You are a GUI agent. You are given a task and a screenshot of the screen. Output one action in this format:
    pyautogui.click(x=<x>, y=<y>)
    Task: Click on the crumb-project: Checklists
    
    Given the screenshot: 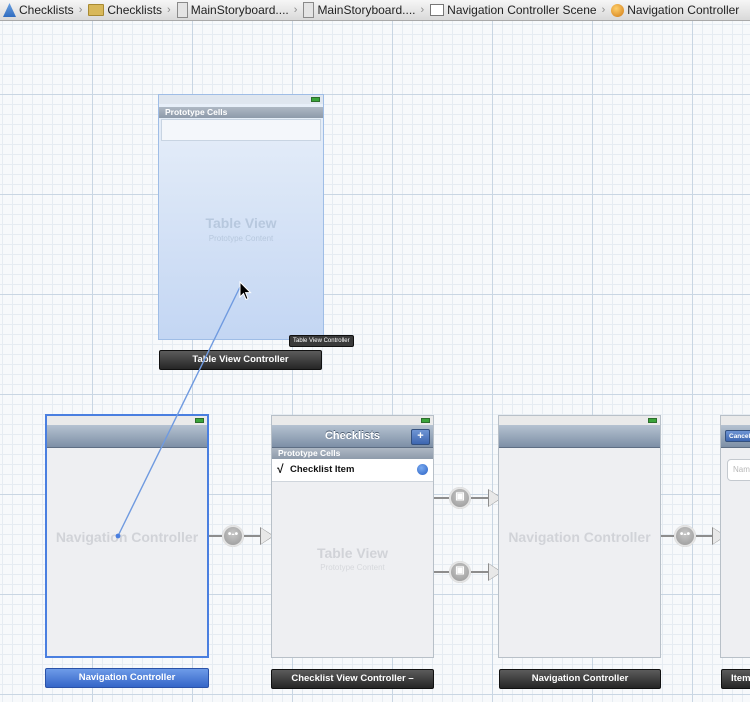 What is the action you would take?
    pyautogui.click(x=38, y=10)
    